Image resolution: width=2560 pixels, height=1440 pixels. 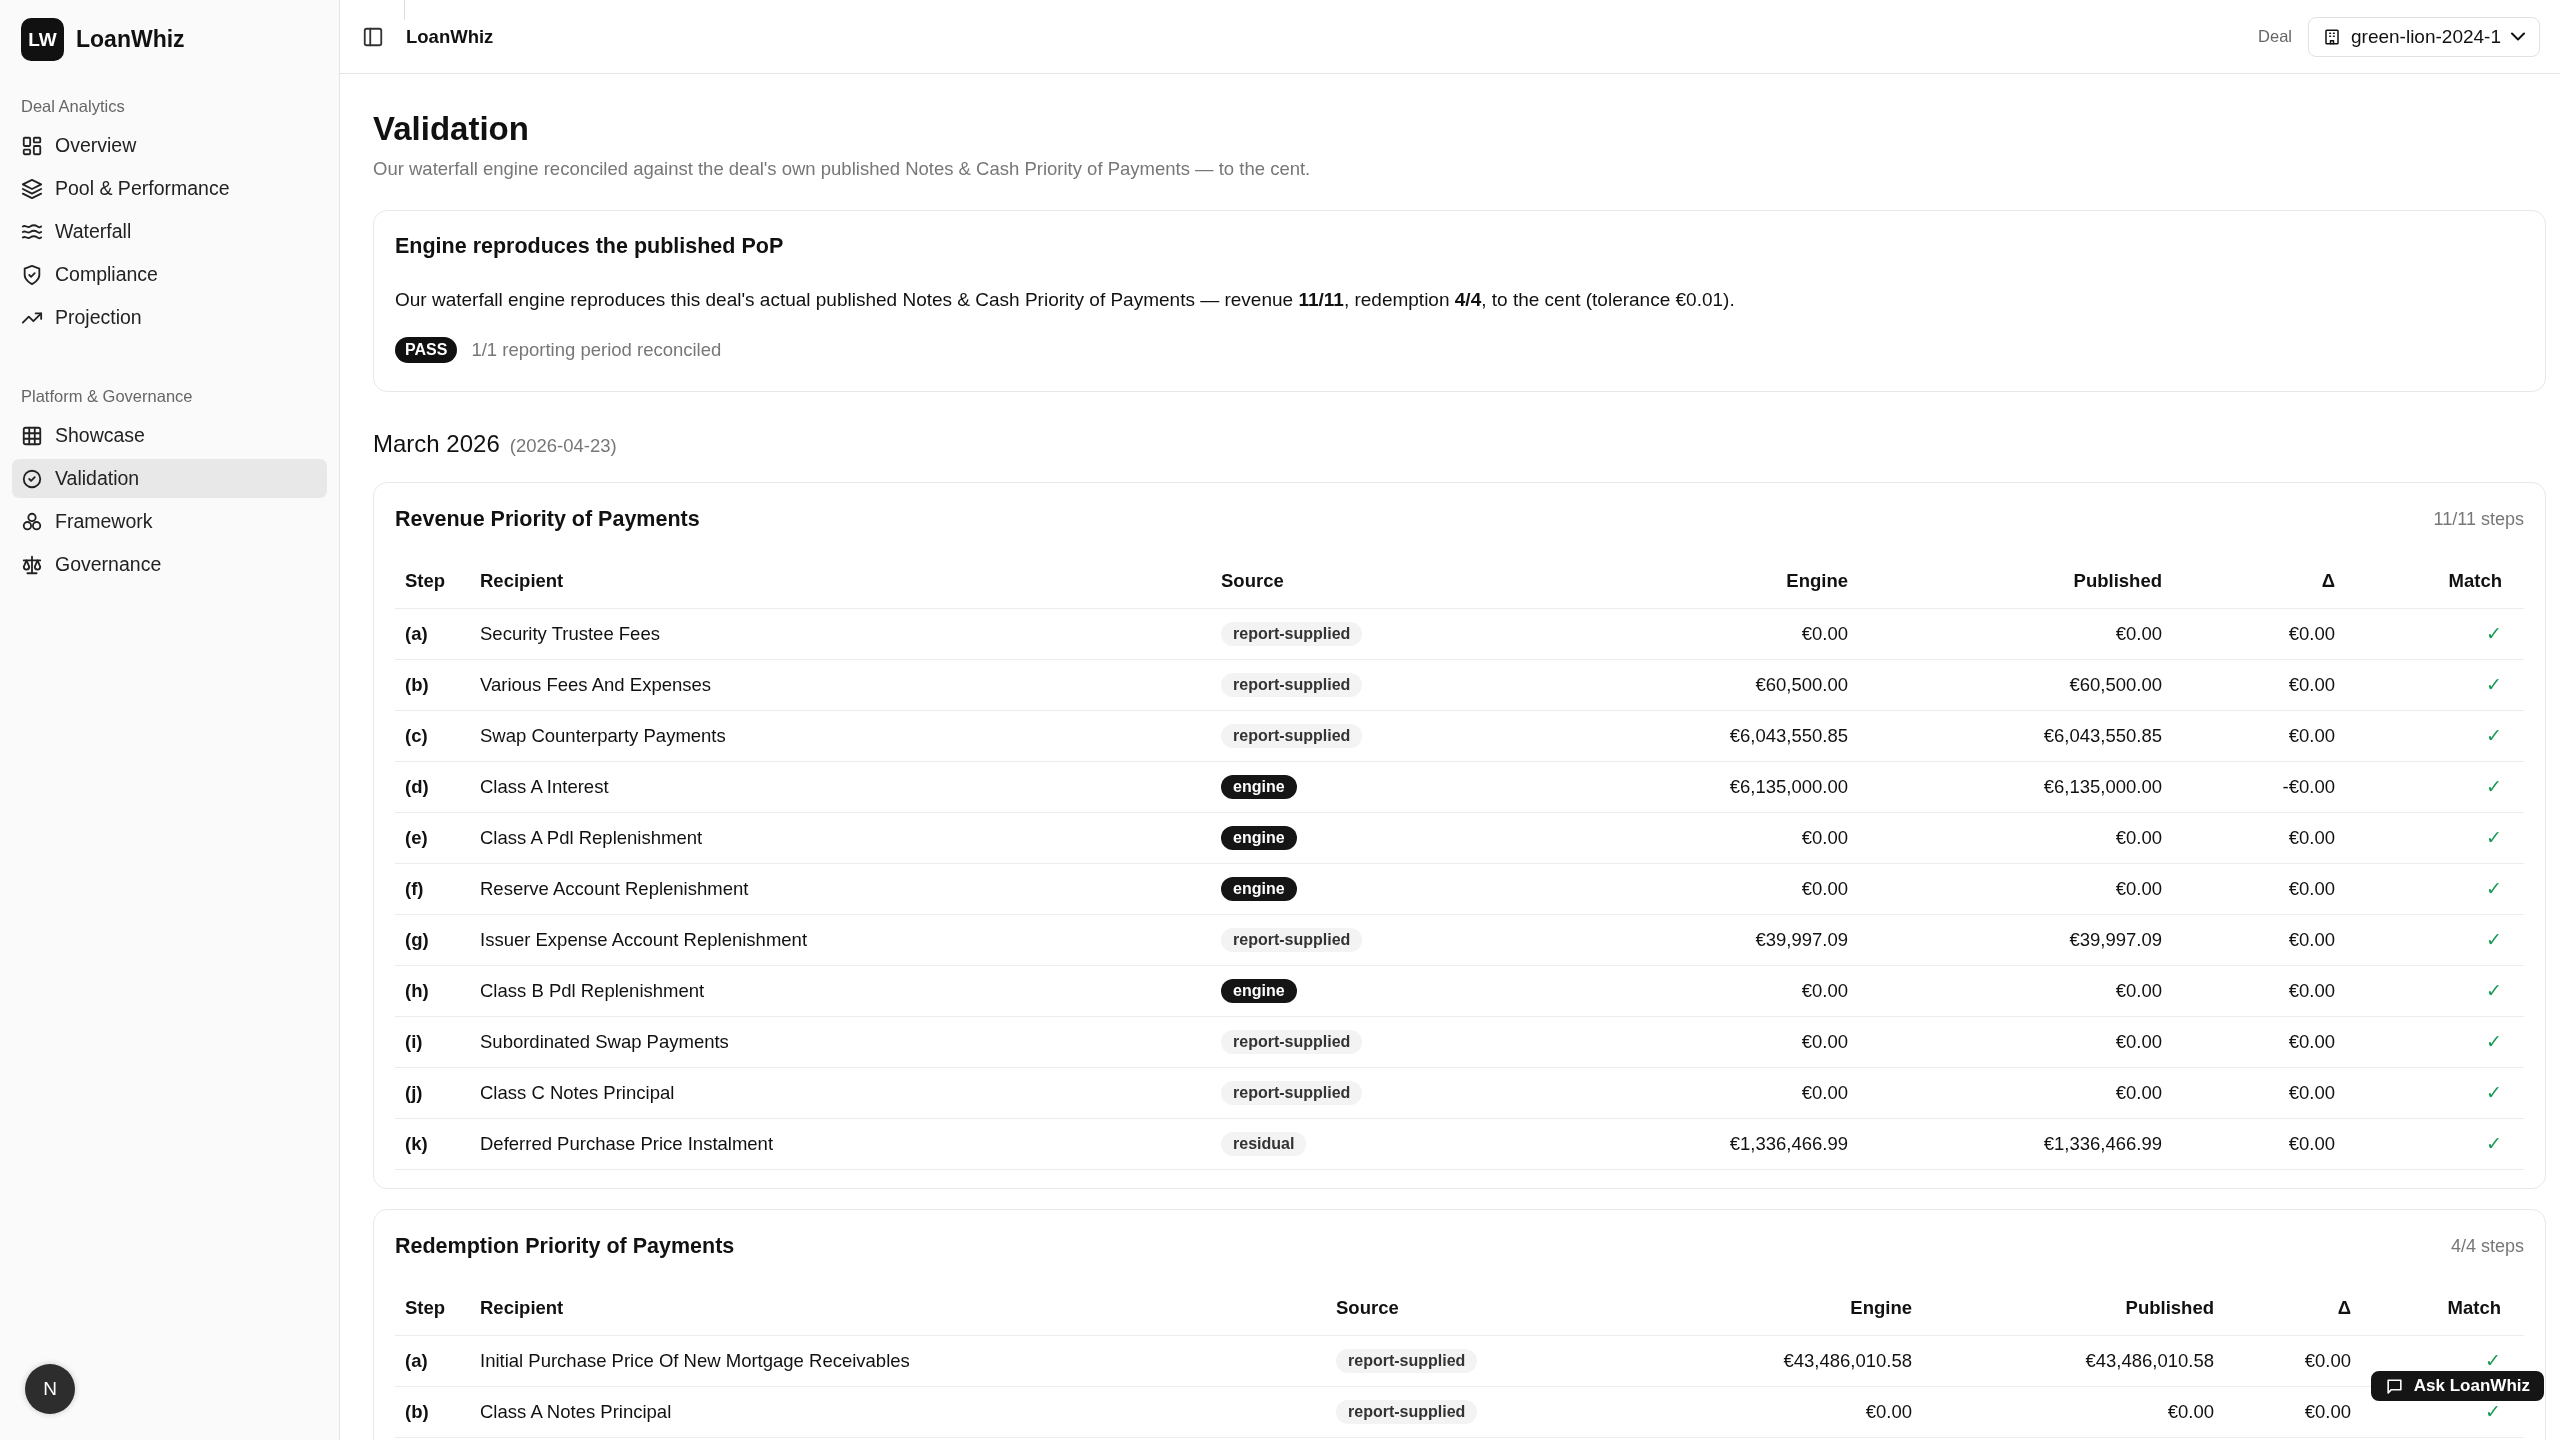 I want to click on table-cell-text: (a), so click(x=416, y=1361).